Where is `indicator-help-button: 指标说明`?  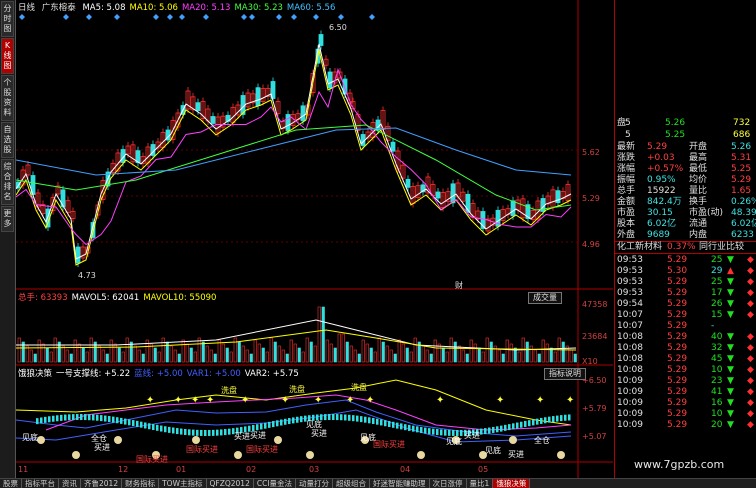 indicator-help-button: 指标说明 is located at coordinates (565, 374).